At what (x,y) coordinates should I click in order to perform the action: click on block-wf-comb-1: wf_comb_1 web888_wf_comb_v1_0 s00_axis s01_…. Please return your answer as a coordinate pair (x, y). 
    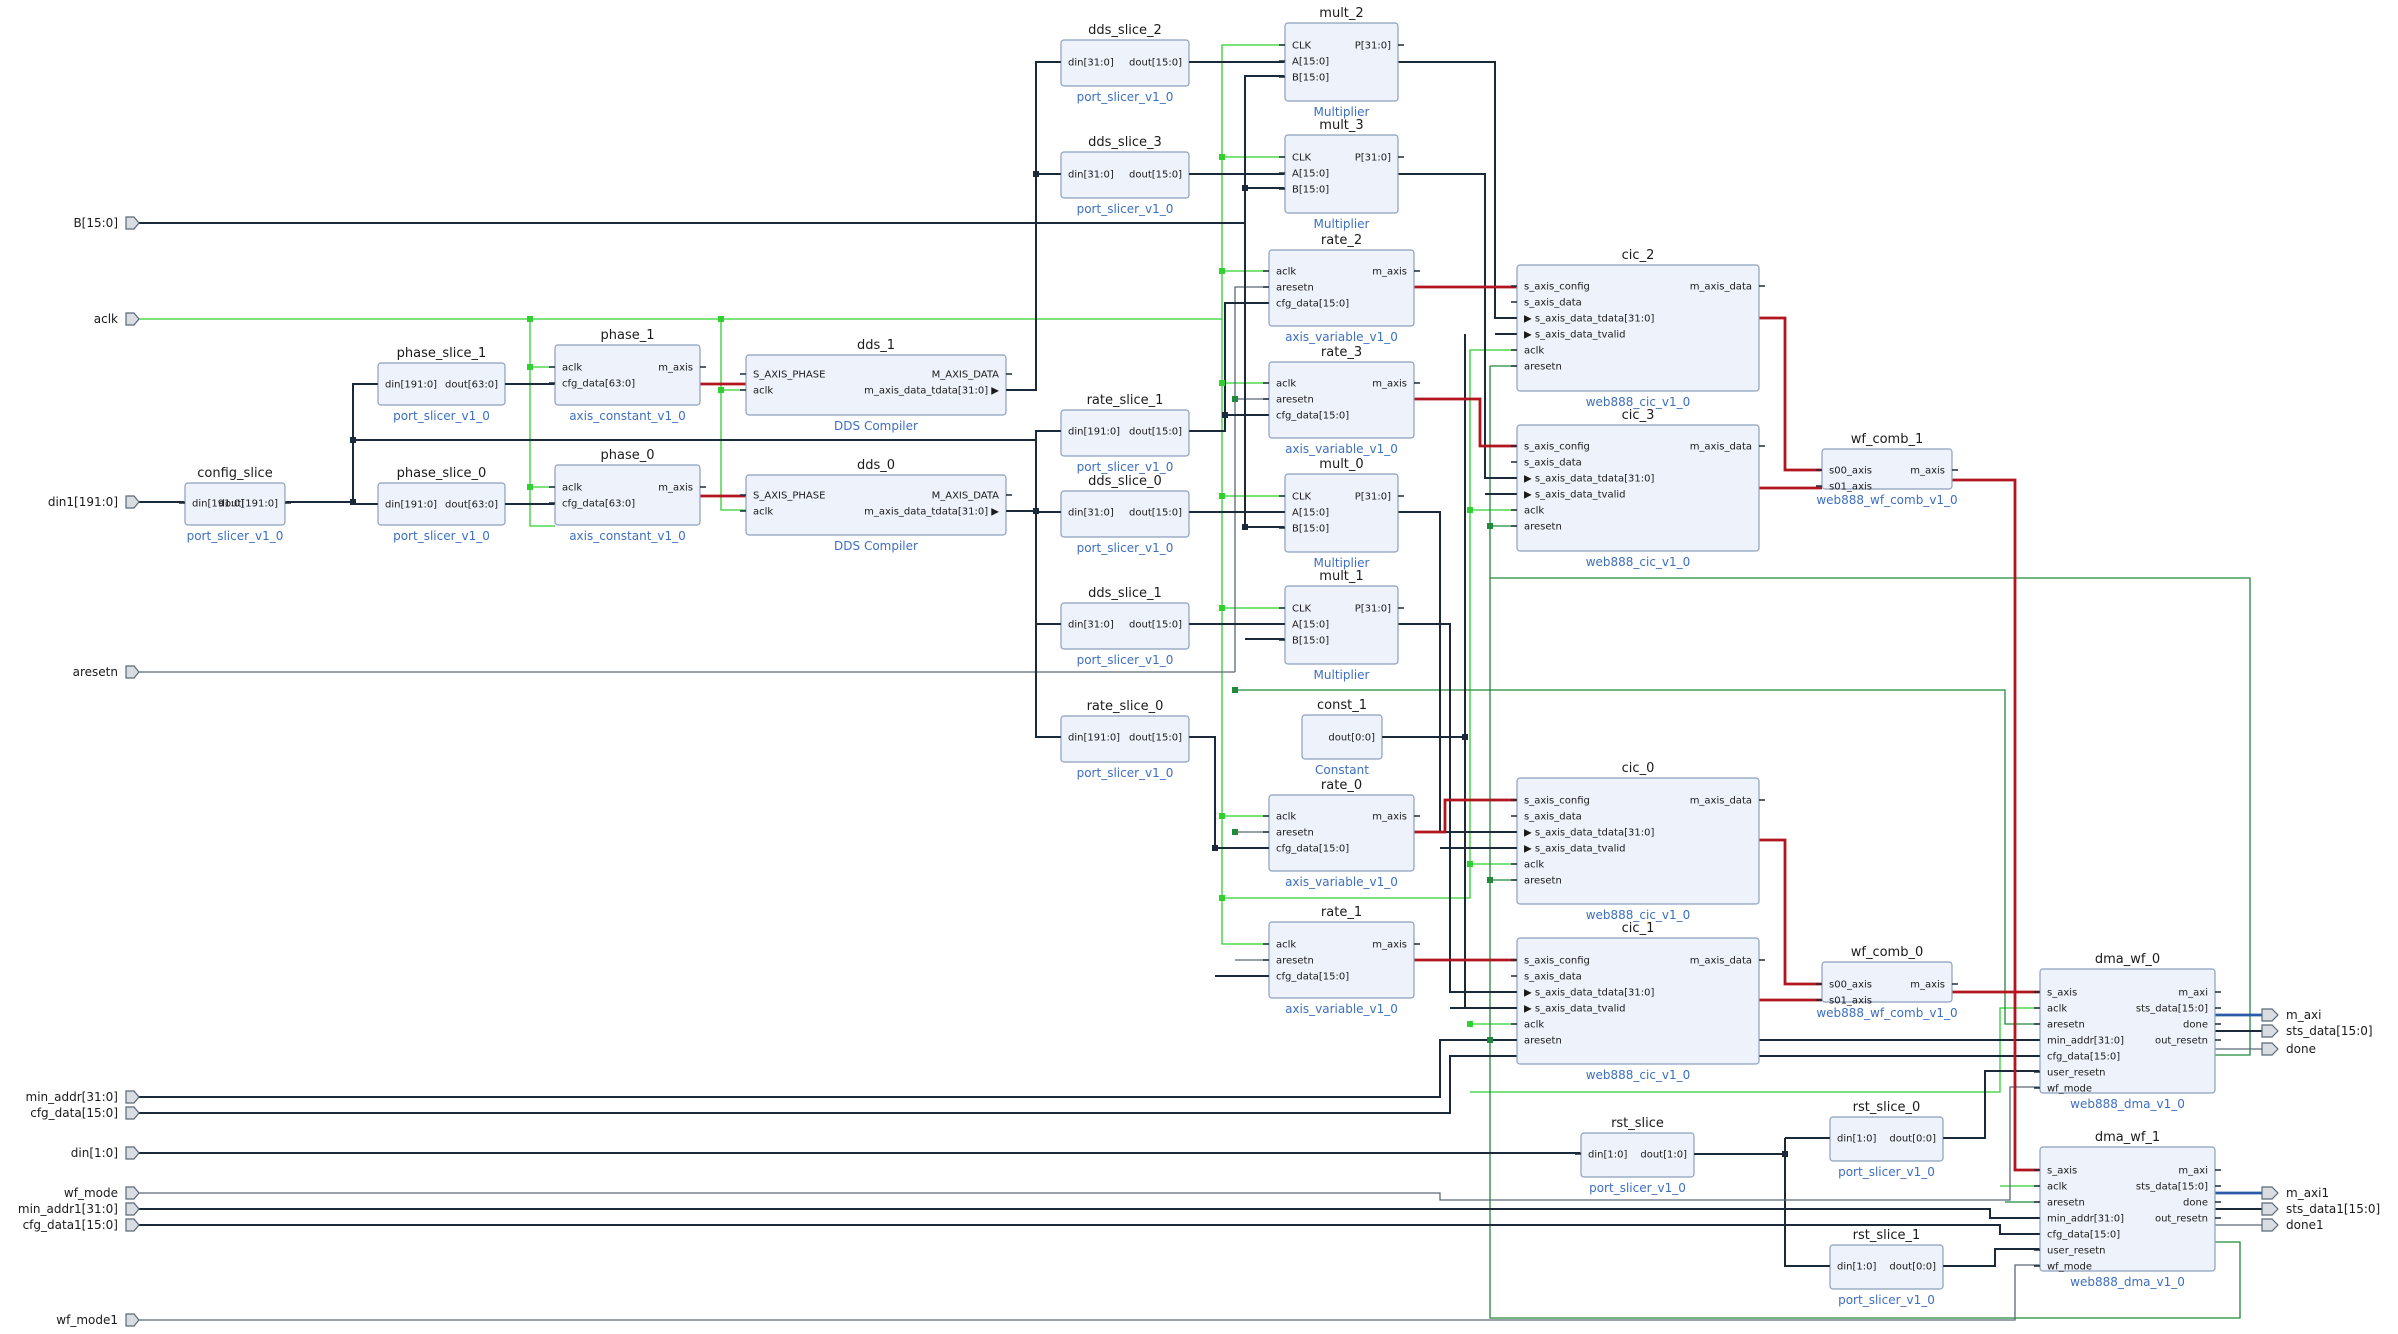
    Looking at the image, I should click on (1887, 469).